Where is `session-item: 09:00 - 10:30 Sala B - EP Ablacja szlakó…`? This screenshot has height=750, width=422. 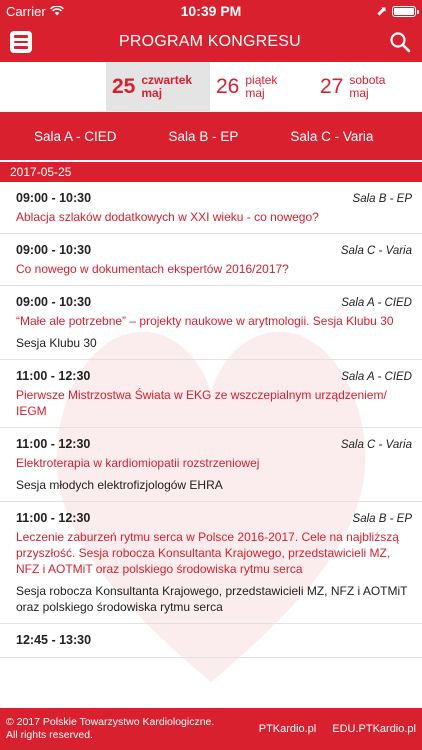 session-item: 09:00 - 10:30 Sala B - EP Ablacja szlakó… is located at coordinates (211, 208).